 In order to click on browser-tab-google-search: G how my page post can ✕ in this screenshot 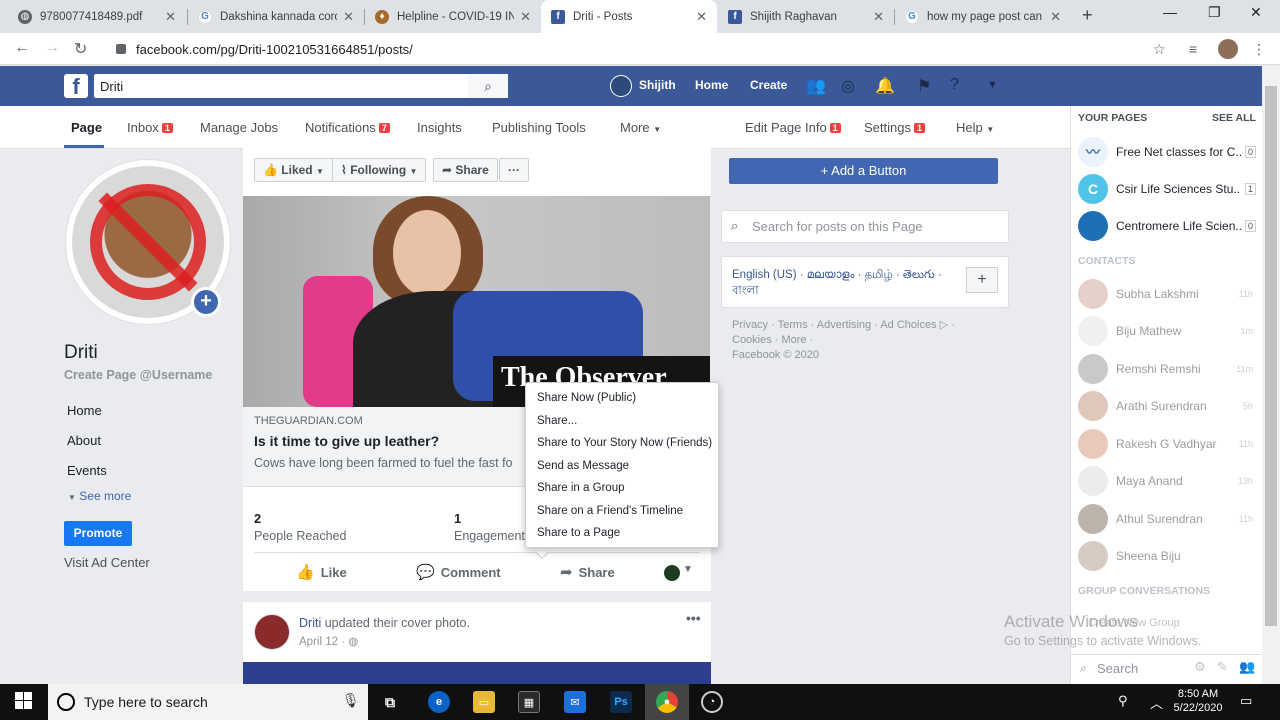, I will do `click(983, 16)`.